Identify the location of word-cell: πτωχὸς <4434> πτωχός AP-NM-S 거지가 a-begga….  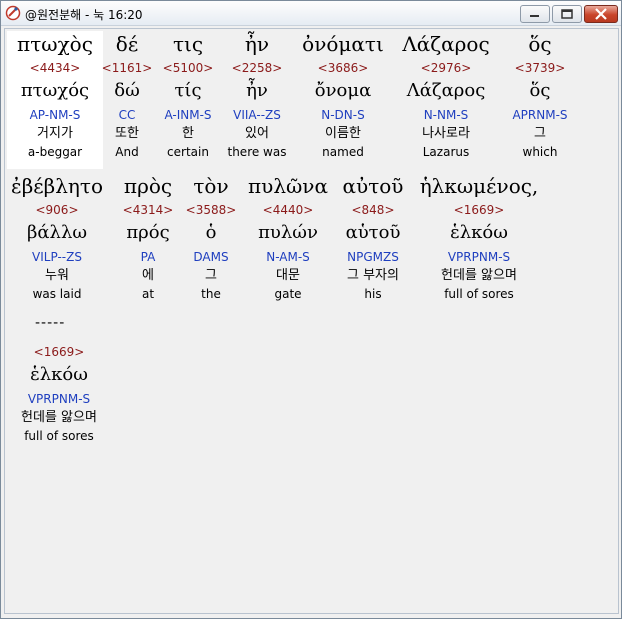
(55, 95).